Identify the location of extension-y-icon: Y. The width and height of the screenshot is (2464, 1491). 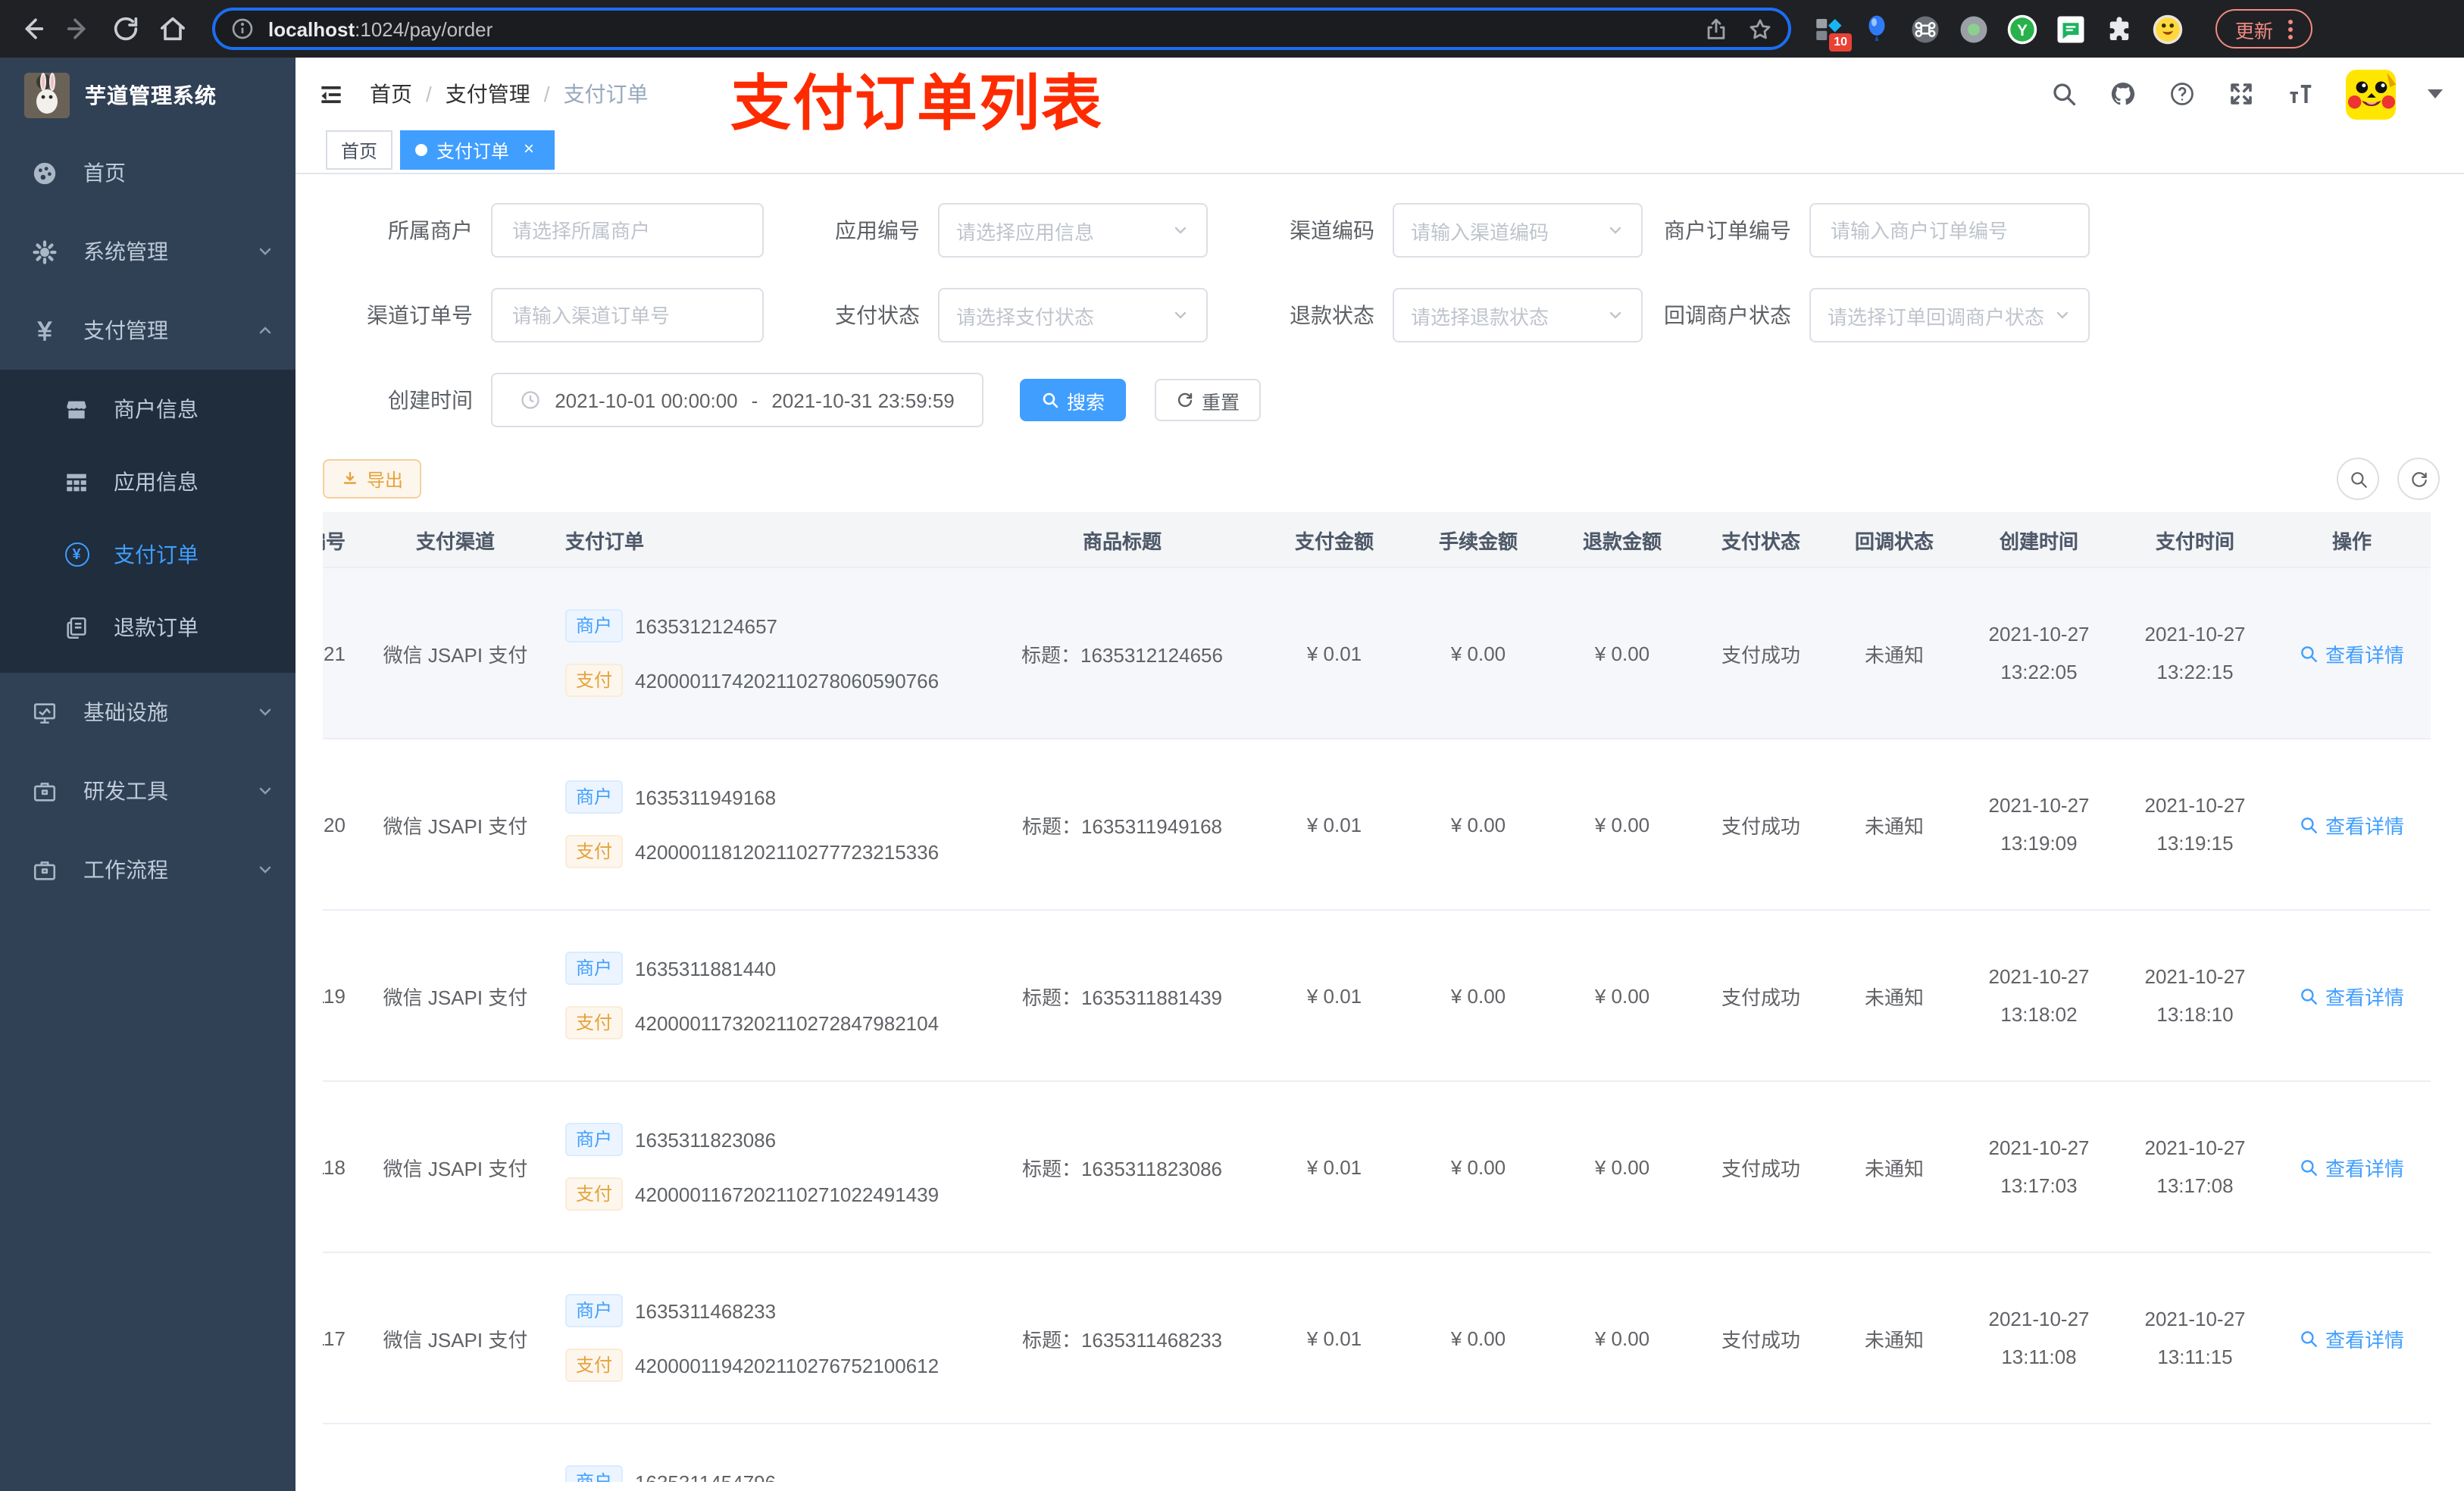
(2022, 29).